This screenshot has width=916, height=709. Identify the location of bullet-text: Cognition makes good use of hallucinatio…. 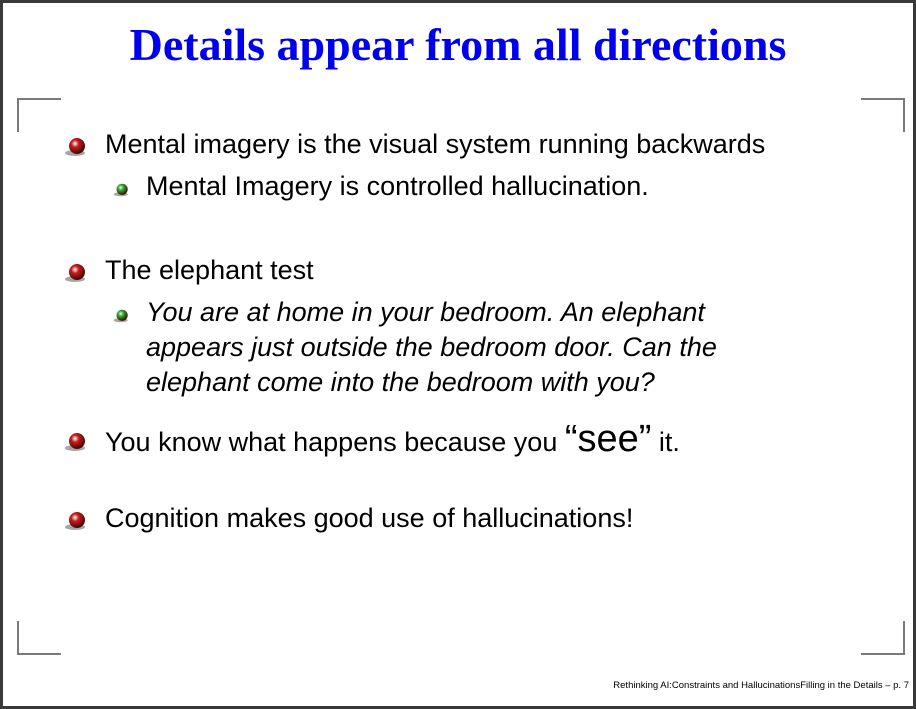
(369, 518).